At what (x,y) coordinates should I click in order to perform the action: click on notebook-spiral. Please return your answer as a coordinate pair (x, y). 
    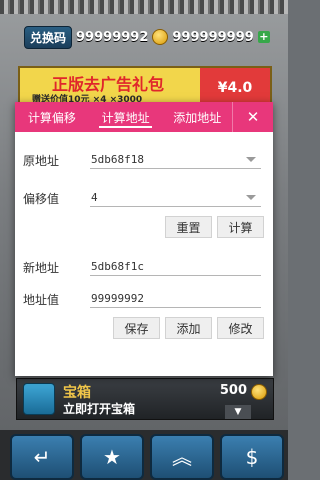
    Looking at the image, I should click on (144, 7).